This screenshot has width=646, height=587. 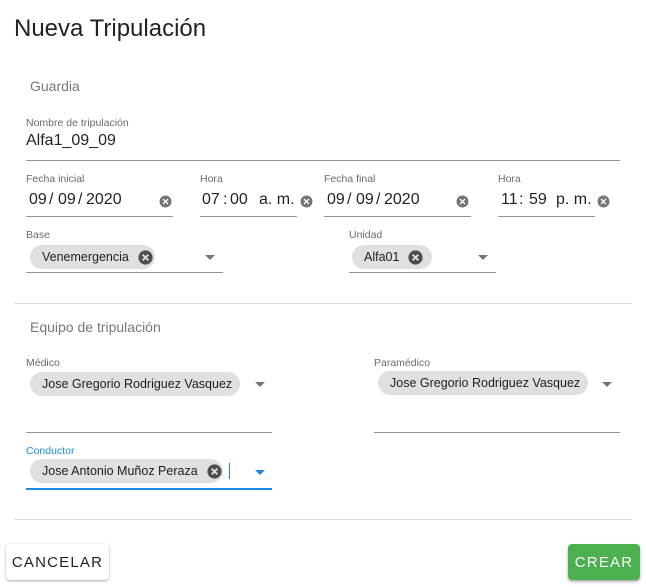 What do you see at coordinates (85, 257) in the screenshot?
I see `base-chip-label: Venemergencia` at bounding box center [85, 257].